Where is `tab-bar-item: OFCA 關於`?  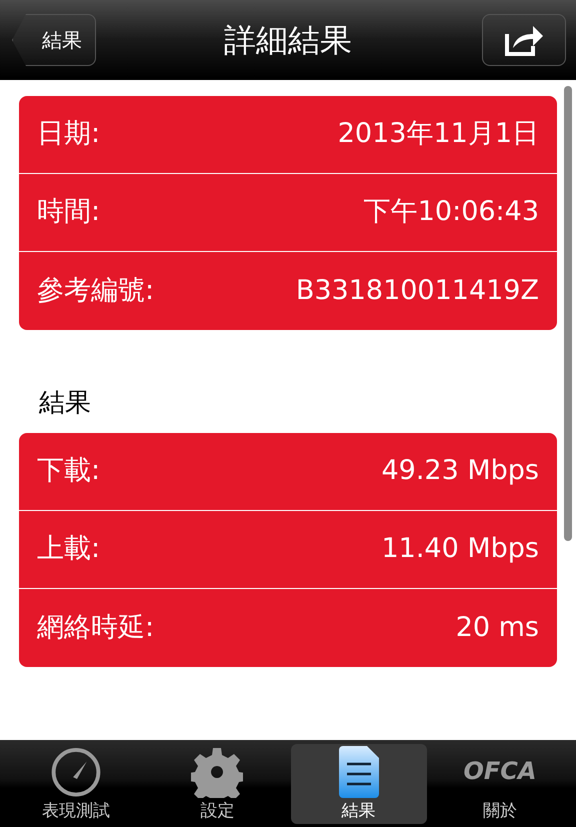 tab-bar-item: OFCA 關於 is located at coordinates (500, 784).